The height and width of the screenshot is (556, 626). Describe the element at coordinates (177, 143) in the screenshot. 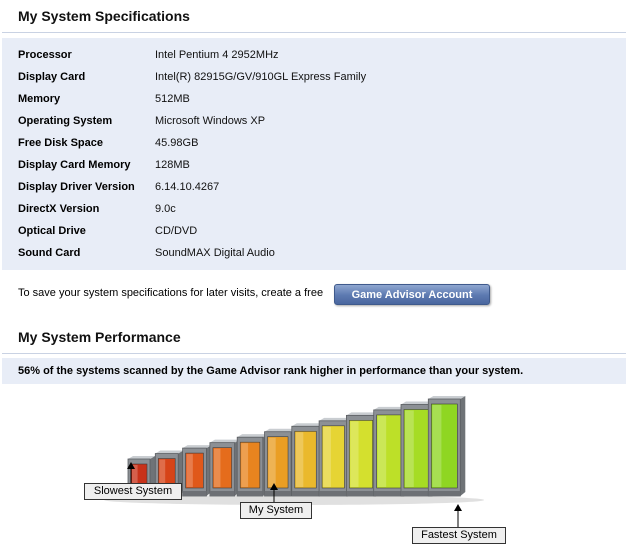

I see `spec-value: 45.98GB` at that location.